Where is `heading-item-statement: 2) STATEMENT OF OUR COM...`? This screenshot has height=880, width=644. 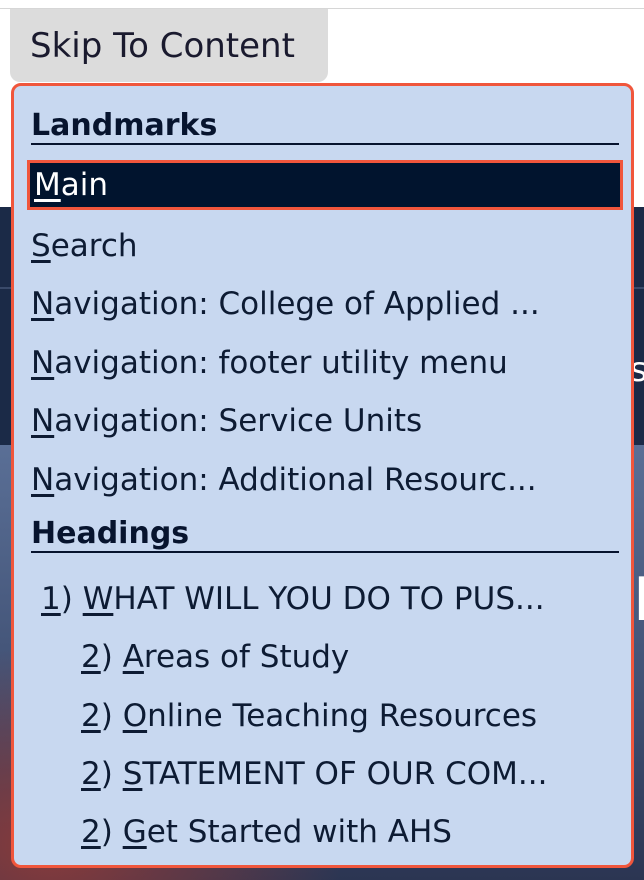 heading-item-statement: 2) STATEMENT OF OUR COM... is located at coordinates (325, 774).